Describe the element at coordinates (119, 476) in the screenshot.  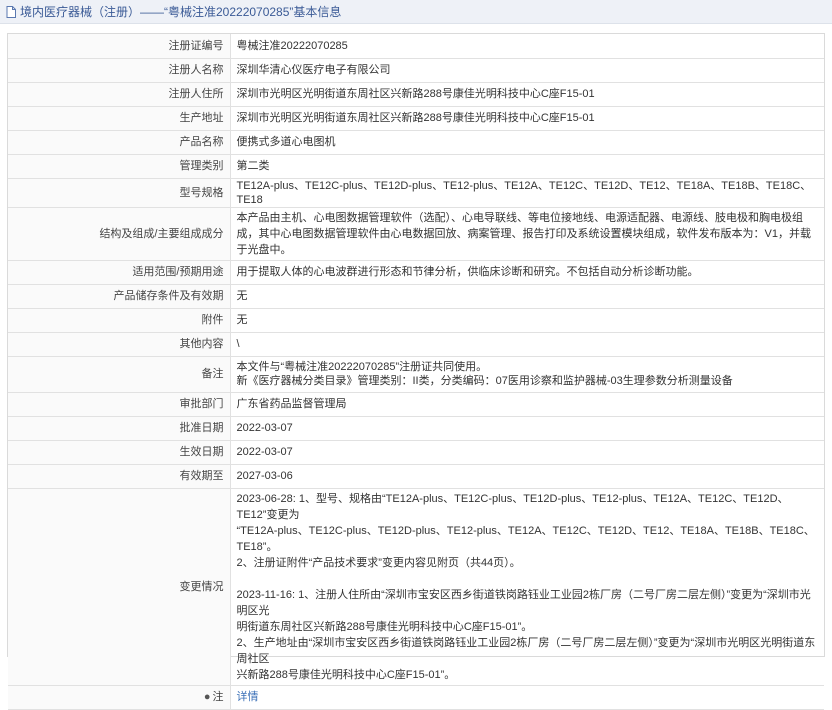
I see `field-label: 有效期至` at that location.